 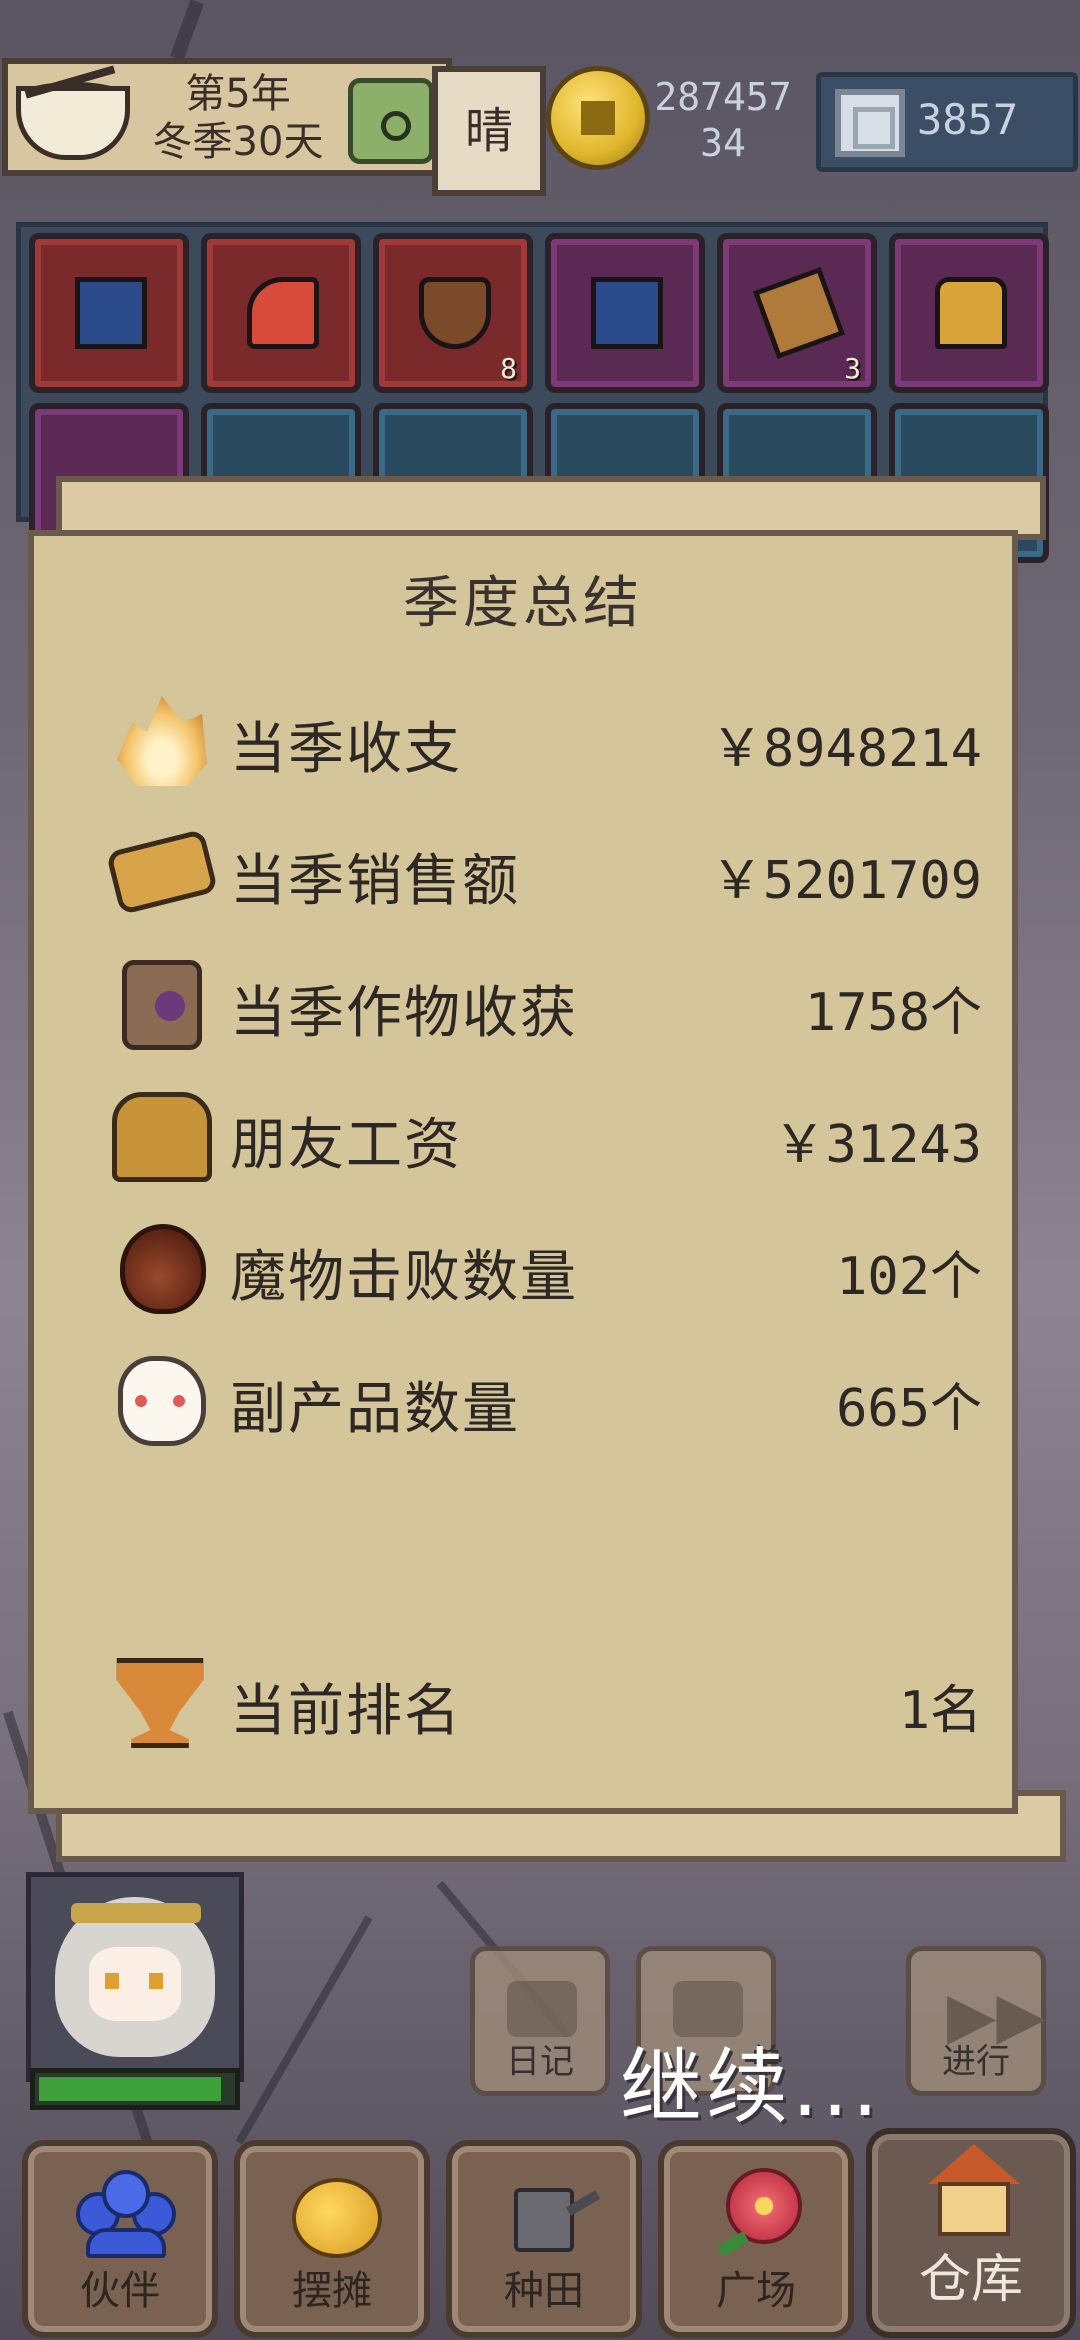 What do you see at coordinates (877, 1145) in the screenshot?
I see `row-value: ￥31243` at bounding box center [877, 1145].